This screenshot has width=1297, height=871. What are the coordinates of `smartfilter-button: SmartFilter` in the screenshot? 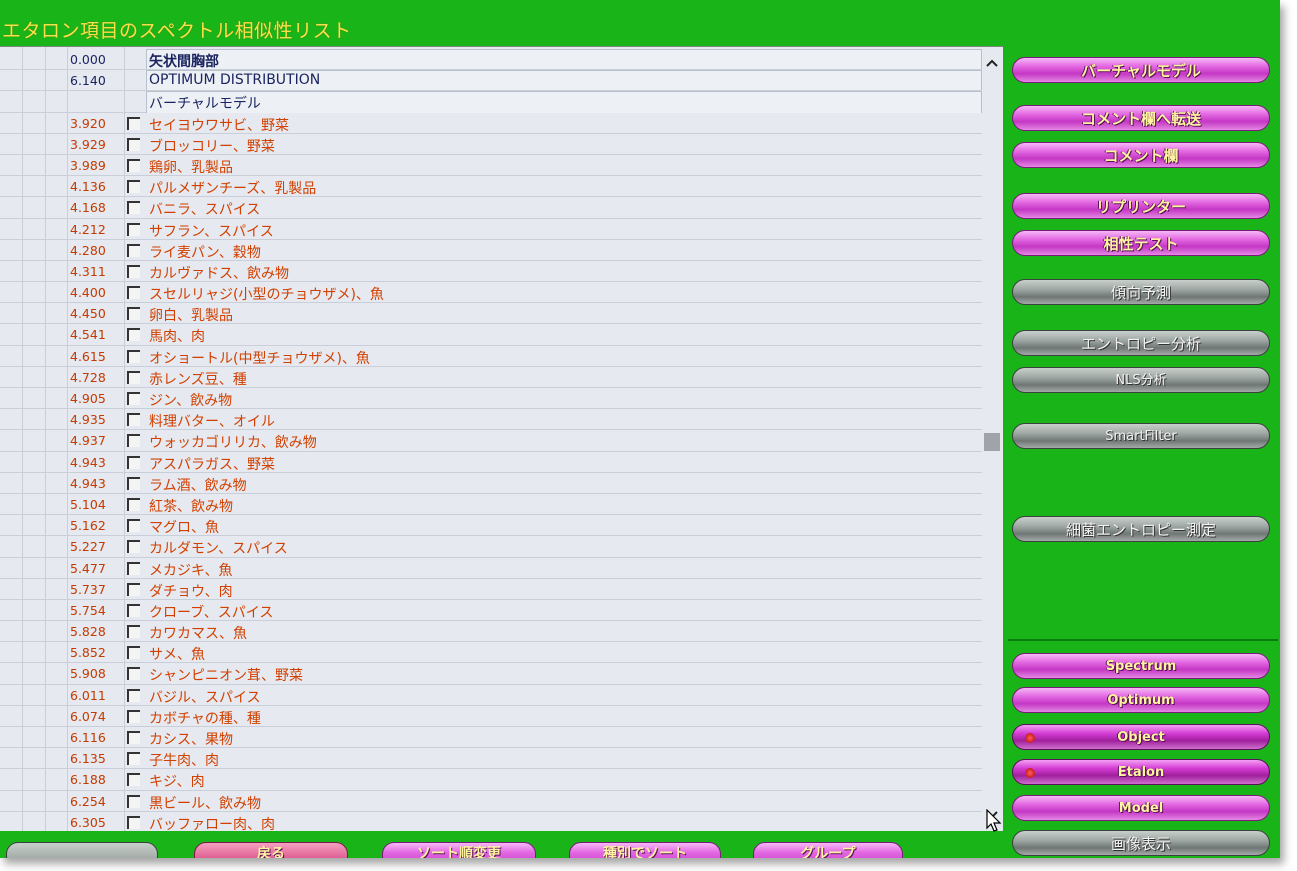 It's located at (1141, 436).